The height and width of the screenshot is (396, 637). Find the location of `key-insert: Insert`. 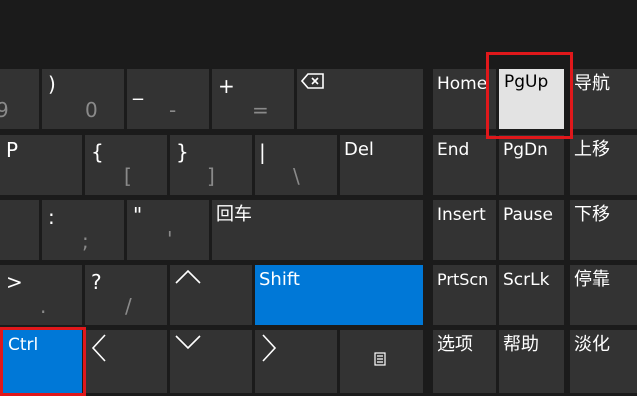

key-insert: Insert is located at coordinates (464, 230).